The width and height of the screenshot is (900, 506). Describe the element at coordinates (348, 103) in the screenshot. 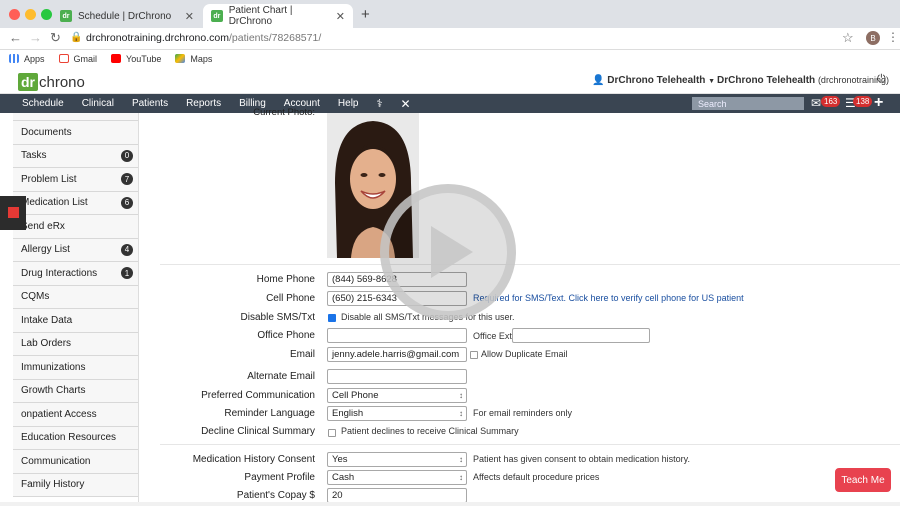

I see `nav-help: Help` at that location.